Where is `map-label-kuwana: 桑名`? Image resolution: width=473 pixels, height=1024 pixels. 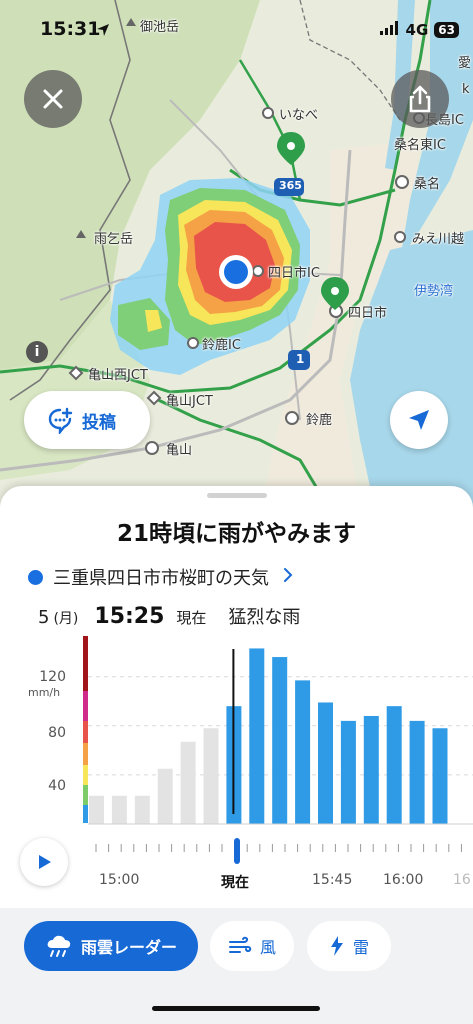 map-label-kuwana: 桑名 is located at coordinates (427, 184).